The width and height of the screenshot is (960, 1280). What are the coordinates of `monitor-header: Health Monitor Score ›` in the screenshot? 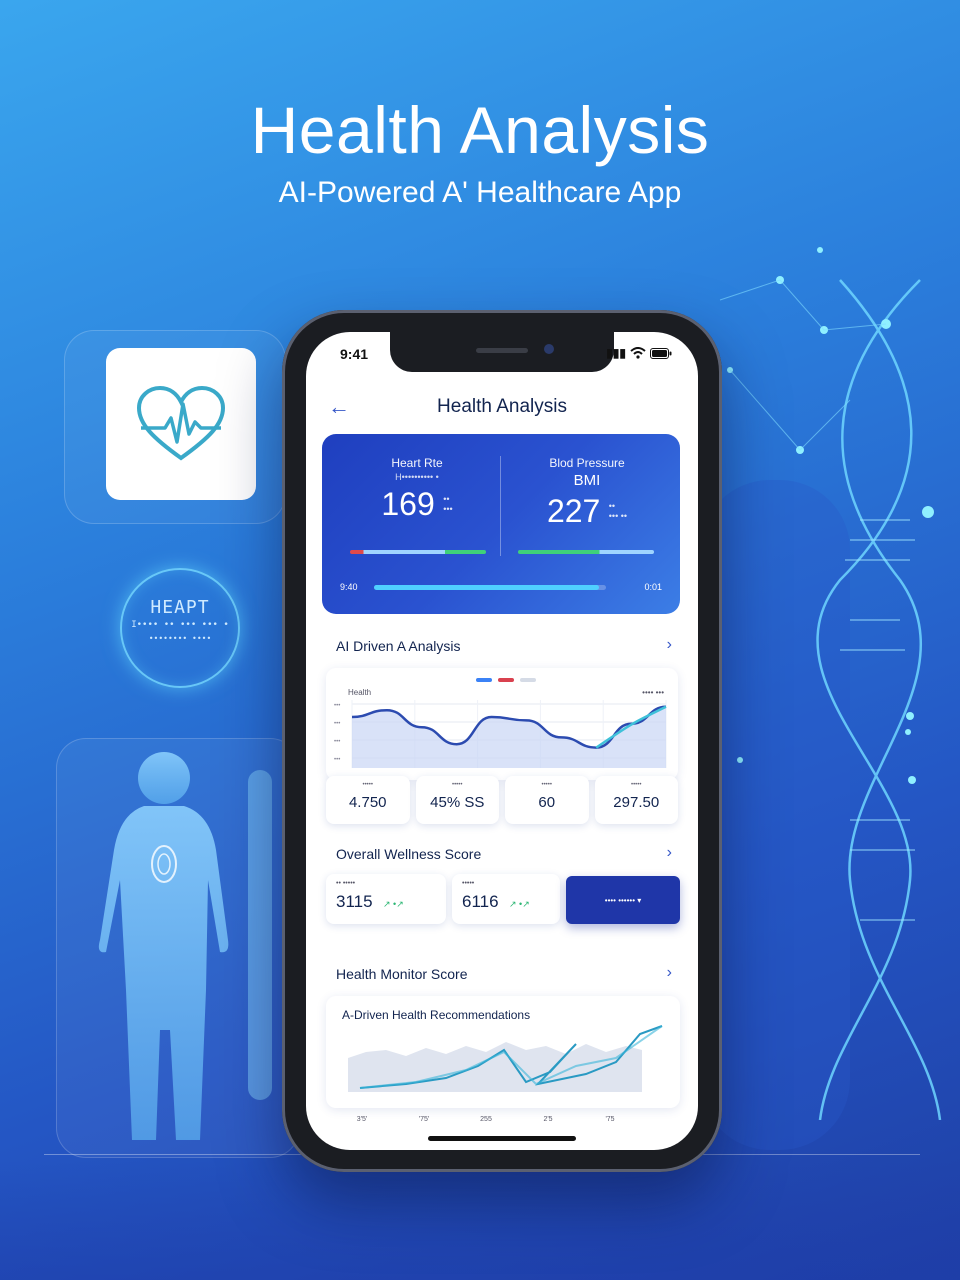 It's located at (504, 973).